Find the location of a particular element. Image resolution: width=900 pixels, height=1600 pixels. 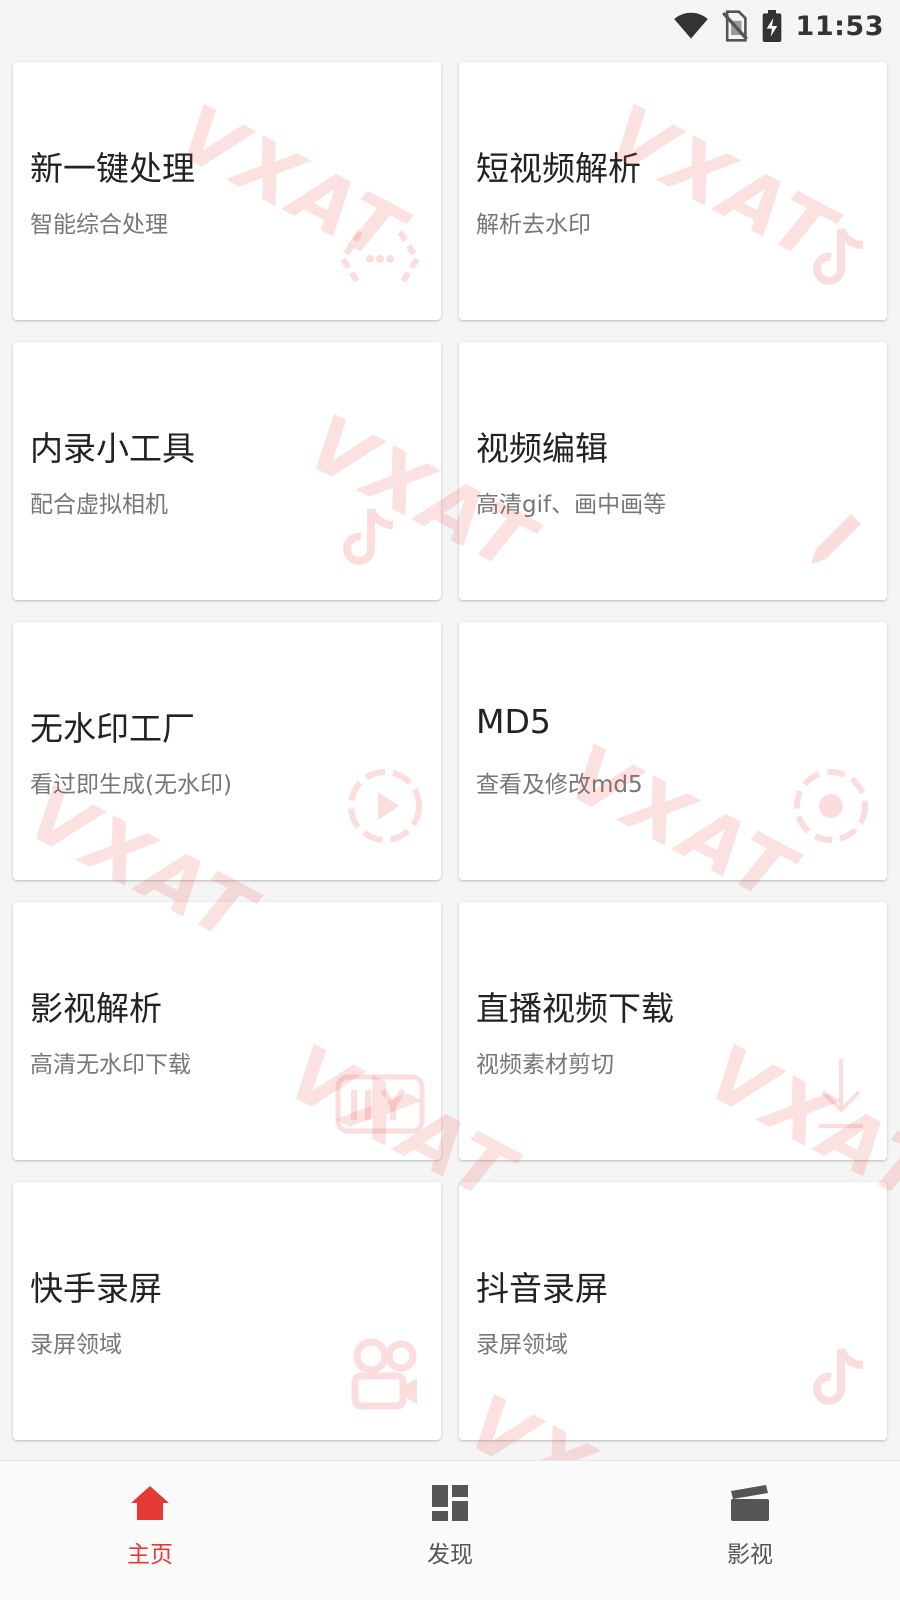

card-internal-record: 内录小工具 配合虚拟相机 is located at coordinates (227, 471).